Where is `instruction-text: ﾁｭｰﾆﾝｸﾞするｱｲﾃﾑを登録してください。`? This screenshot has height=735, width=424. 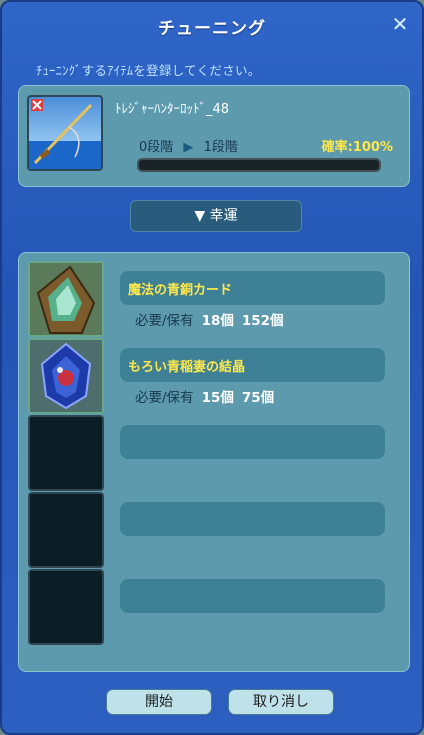 instruction-text: ﾁｭｰﾆﾝｸﾞするｱｲﾃﾑを登録してください。 is located at coordinates (148, 70).